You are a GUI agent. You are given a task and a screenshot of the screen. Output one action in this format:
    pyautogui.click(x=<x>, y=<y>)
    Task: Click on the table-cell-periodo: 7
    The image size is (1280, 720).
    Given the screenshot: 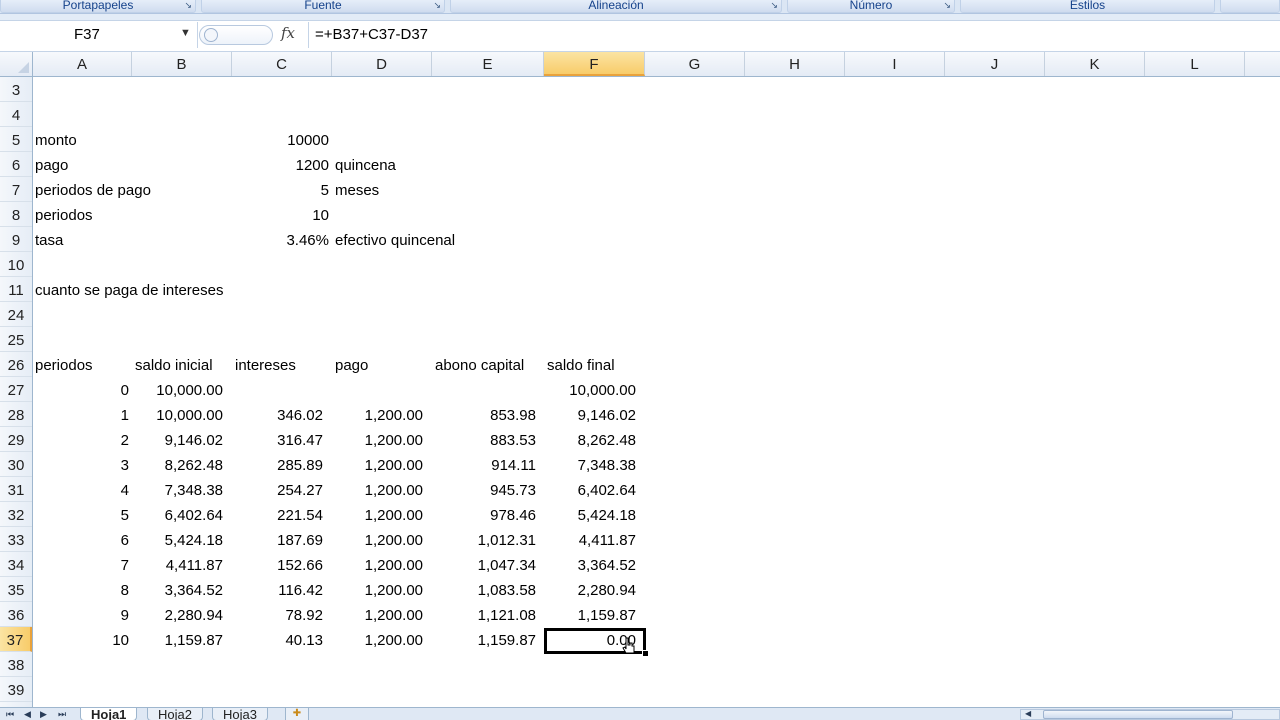 What is the action you would take?
    pyautogui.click(x=81, y=564)
    